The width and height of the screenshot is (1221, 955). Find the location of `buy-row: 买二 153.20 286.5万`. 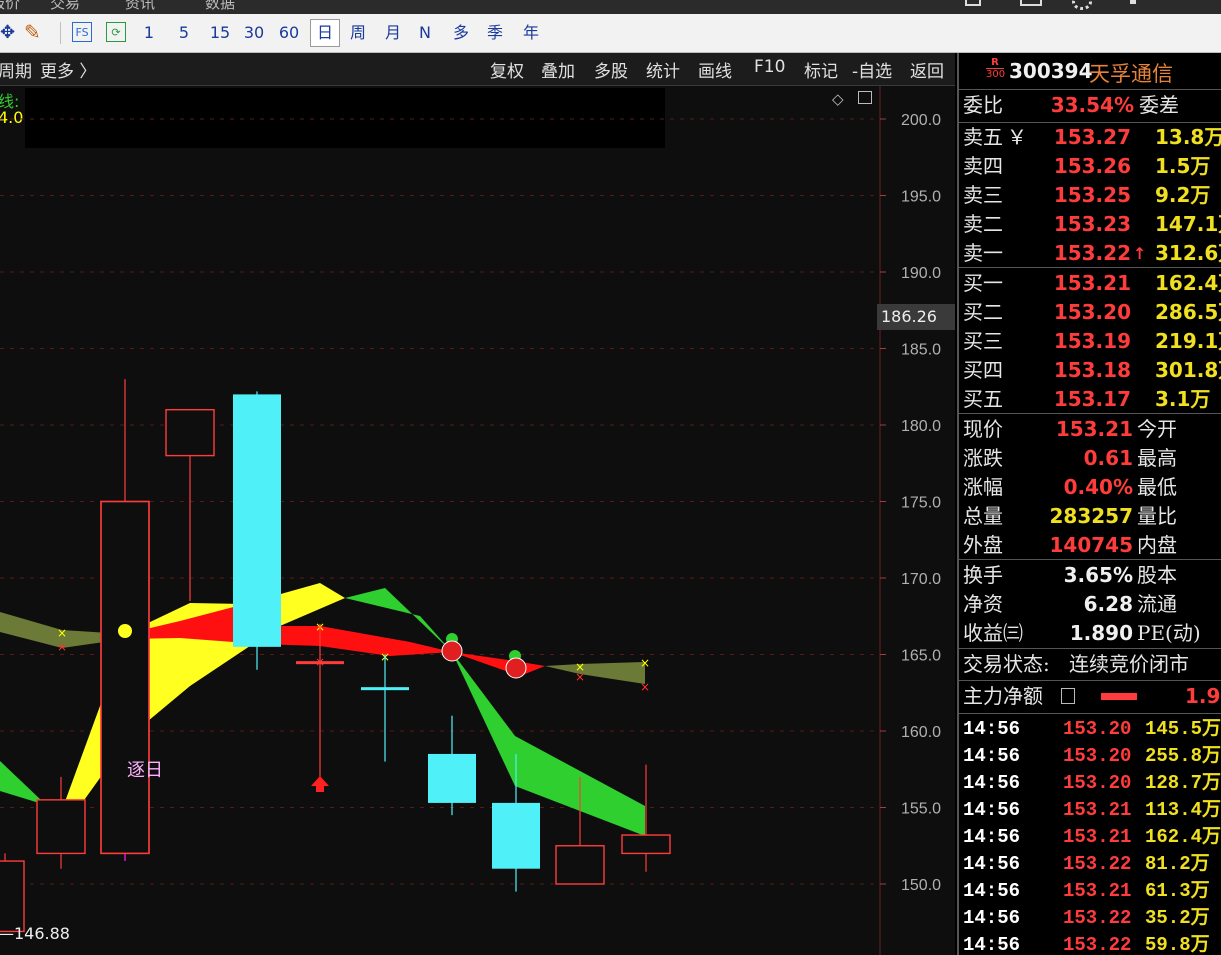

buy-row: 买二 153.20 286.5万 is located at coordinates (1090, 312).